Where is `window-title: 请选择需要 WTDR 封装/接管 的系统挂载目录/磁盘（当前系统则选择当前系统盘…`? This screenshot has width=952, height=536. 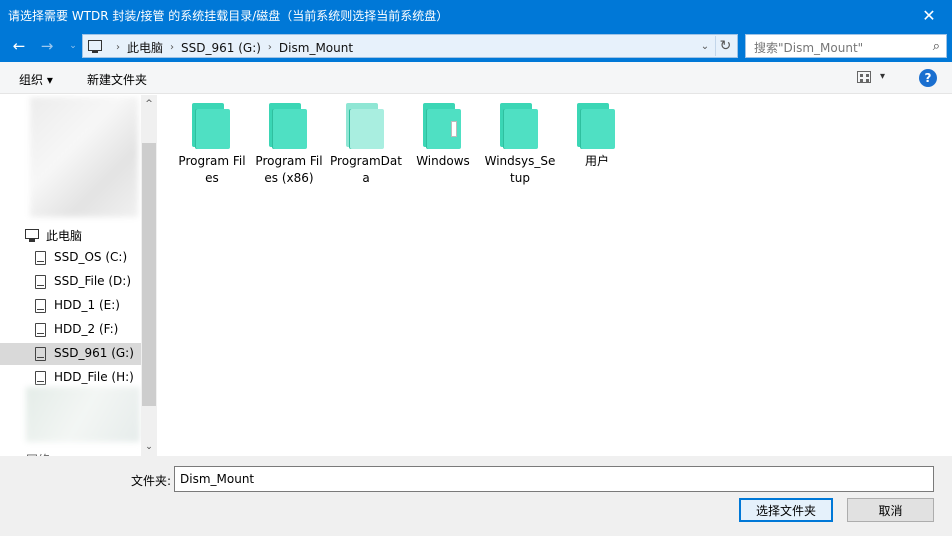 window-title: 请选择需要 WTDR 封装/接管 的系统挂载目录/磁盘（当前系统则选择当前系统盘… is located at coordinates (228, 16).